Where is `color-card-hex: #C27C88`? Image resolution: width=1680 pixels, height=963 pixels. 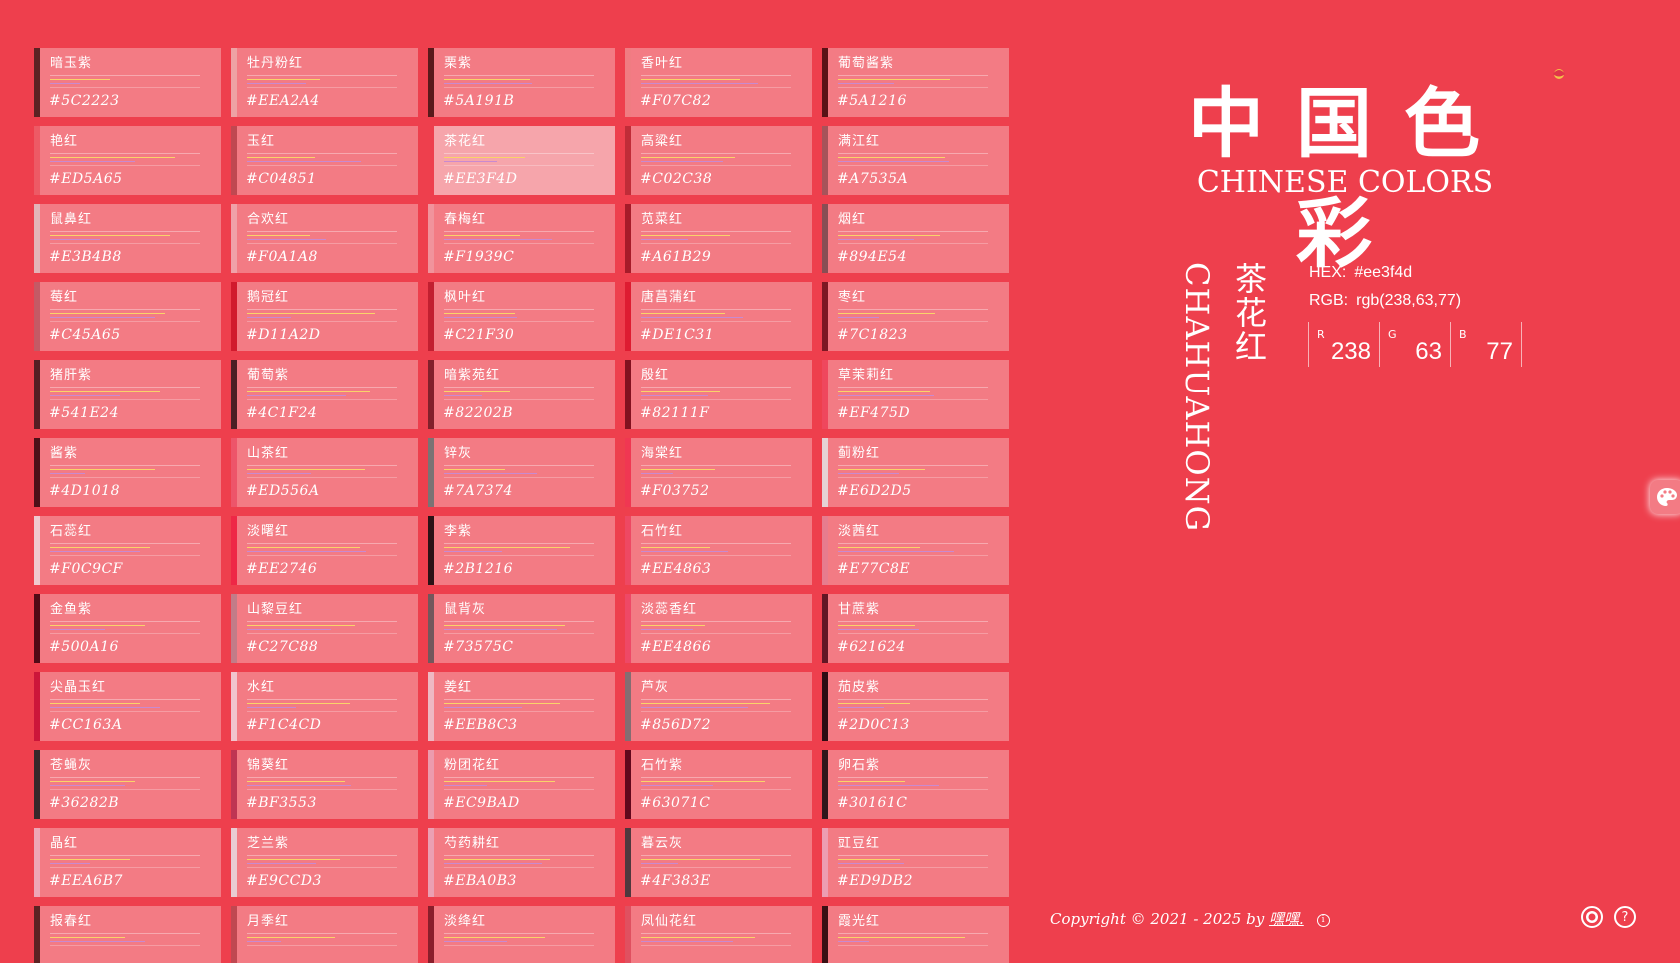 color-card-hex: #C27C88 is located at coordinates (282, 647).